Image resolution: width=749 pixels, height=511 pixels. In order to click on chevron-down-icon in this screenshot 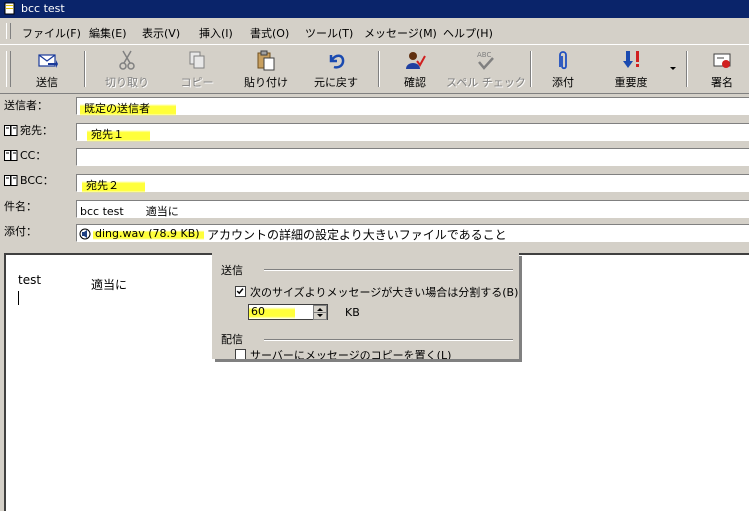, I will do `click(673, 68)`.